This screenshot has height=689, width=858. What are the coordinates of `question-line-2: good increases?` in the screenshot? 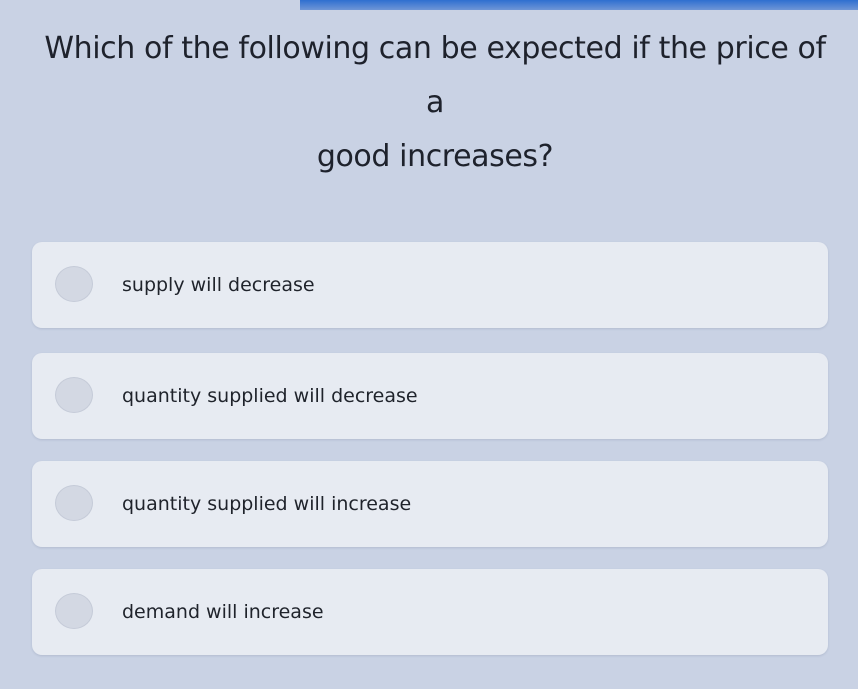 It's located at (435, 156).